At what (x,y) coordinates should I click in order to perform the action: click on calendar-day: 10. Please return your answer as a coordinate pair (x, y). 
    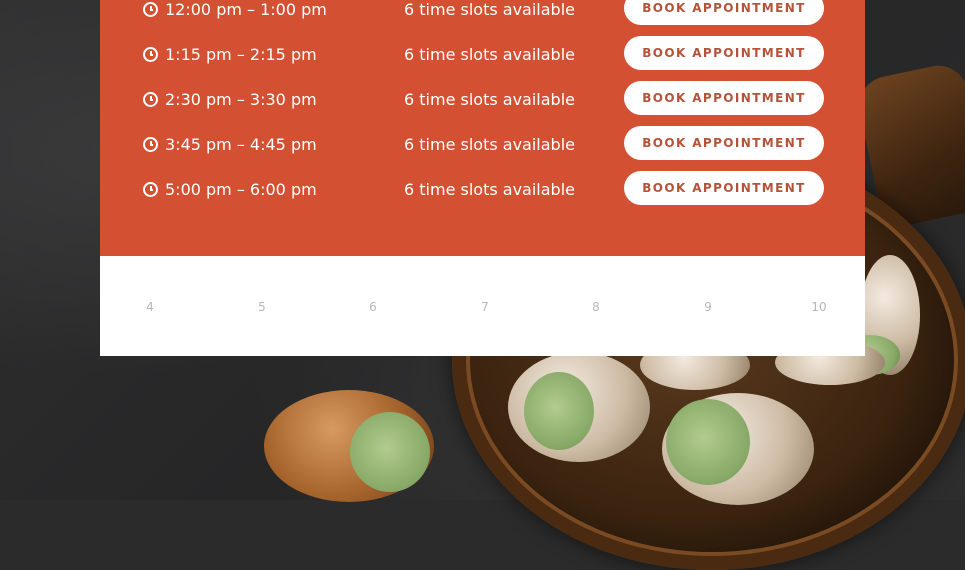
    Looking at the image, I should click on (819, 307).